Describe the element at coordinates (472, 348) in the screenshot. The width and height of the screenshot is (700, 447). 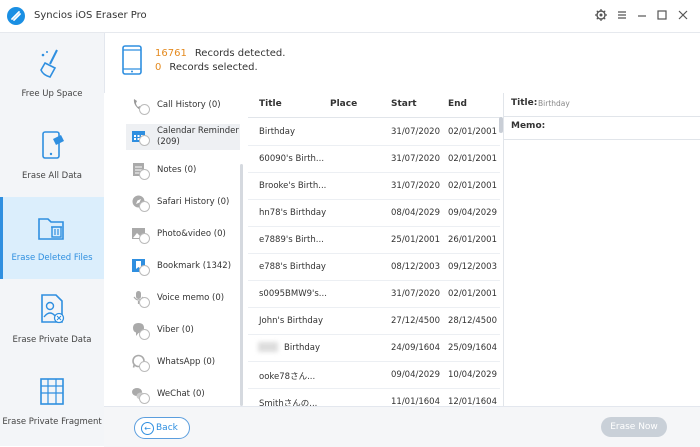
I see `cell-end: 25/09/1604` at that location.